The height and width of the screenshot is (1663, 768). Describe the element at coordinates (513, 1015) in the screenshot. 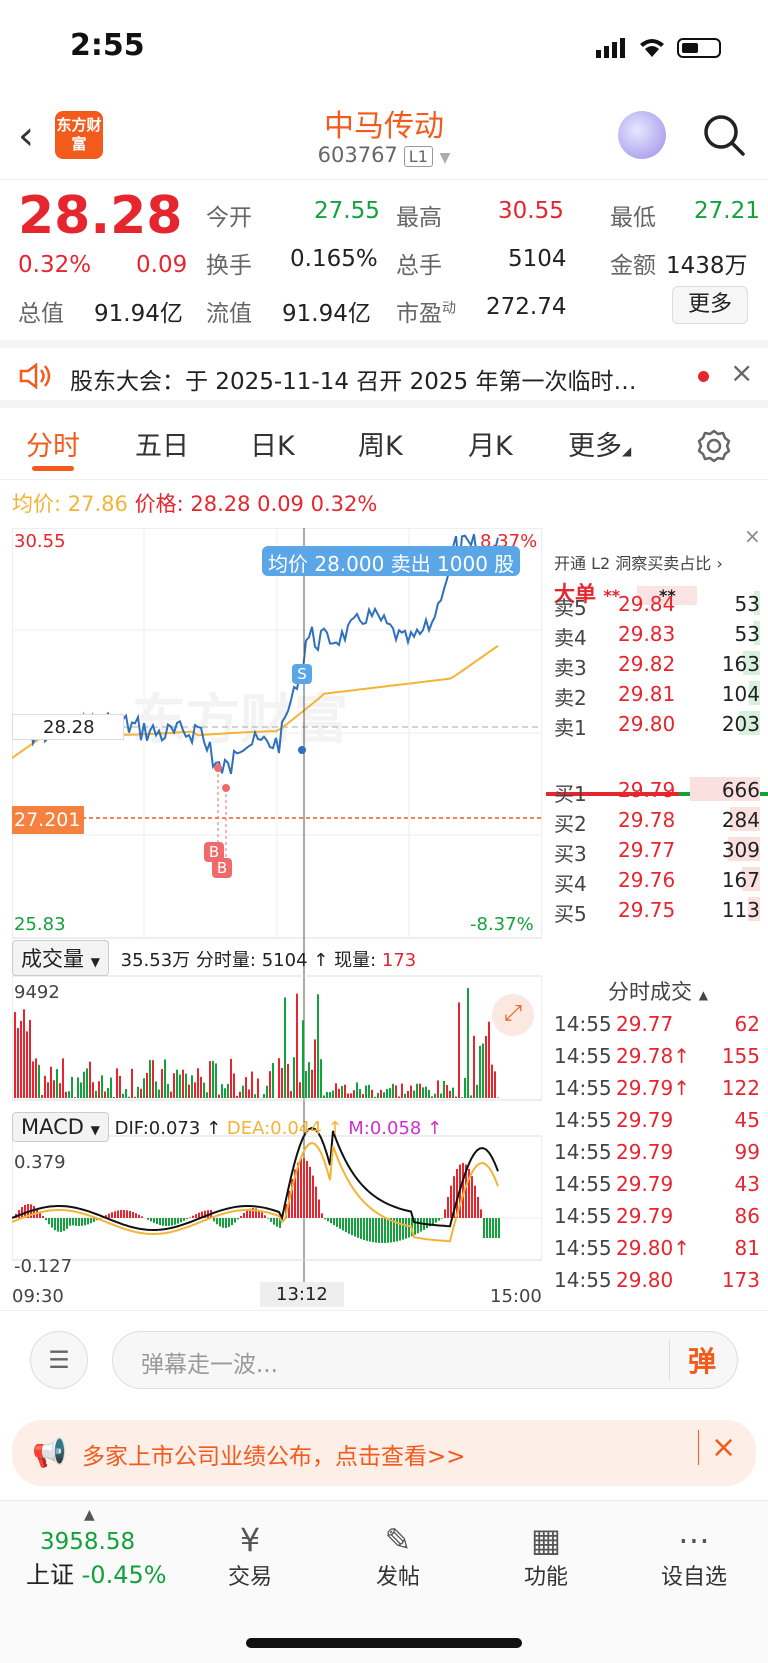

I see `expand-icon: ⤢` at that location.